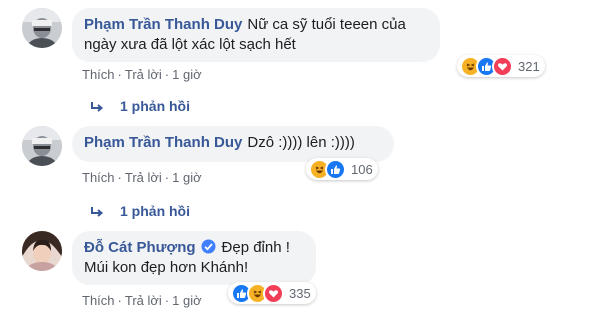 The image size is (600, 324). What do you see at coordinates (529, 66) in the screenshot?
I see `reaction-count: 321` at bounding box center [529, 66].